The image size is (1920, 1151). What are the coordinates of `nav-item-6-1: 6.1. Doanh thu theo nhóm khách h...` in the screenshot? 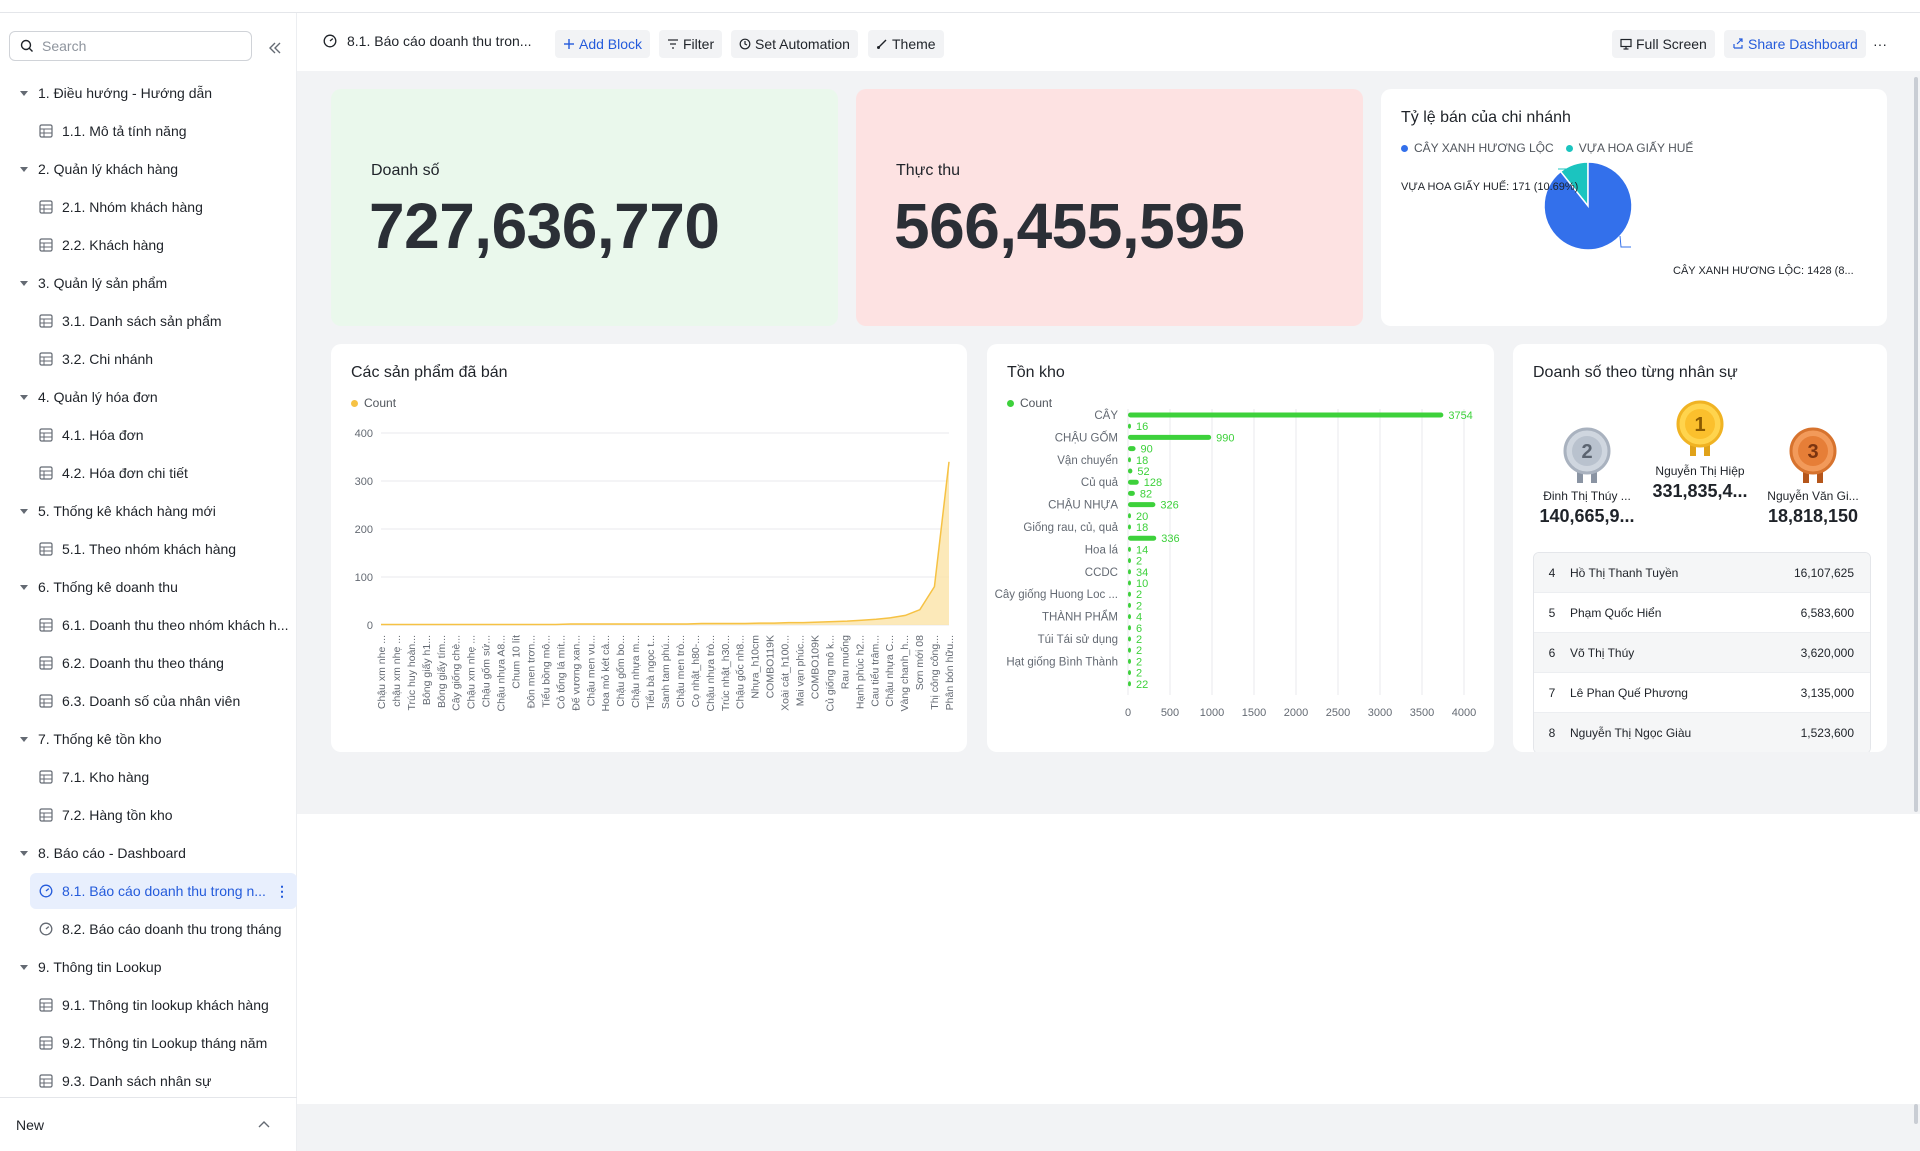 It's located at (163, 625).